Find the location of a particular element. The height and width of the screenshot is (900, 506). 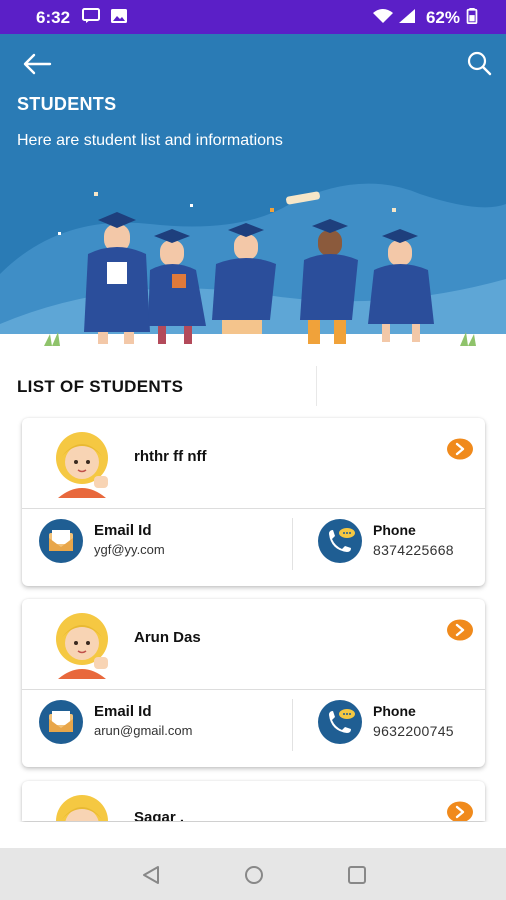

status-time: 6:32 is located at coordinates (53, 17).